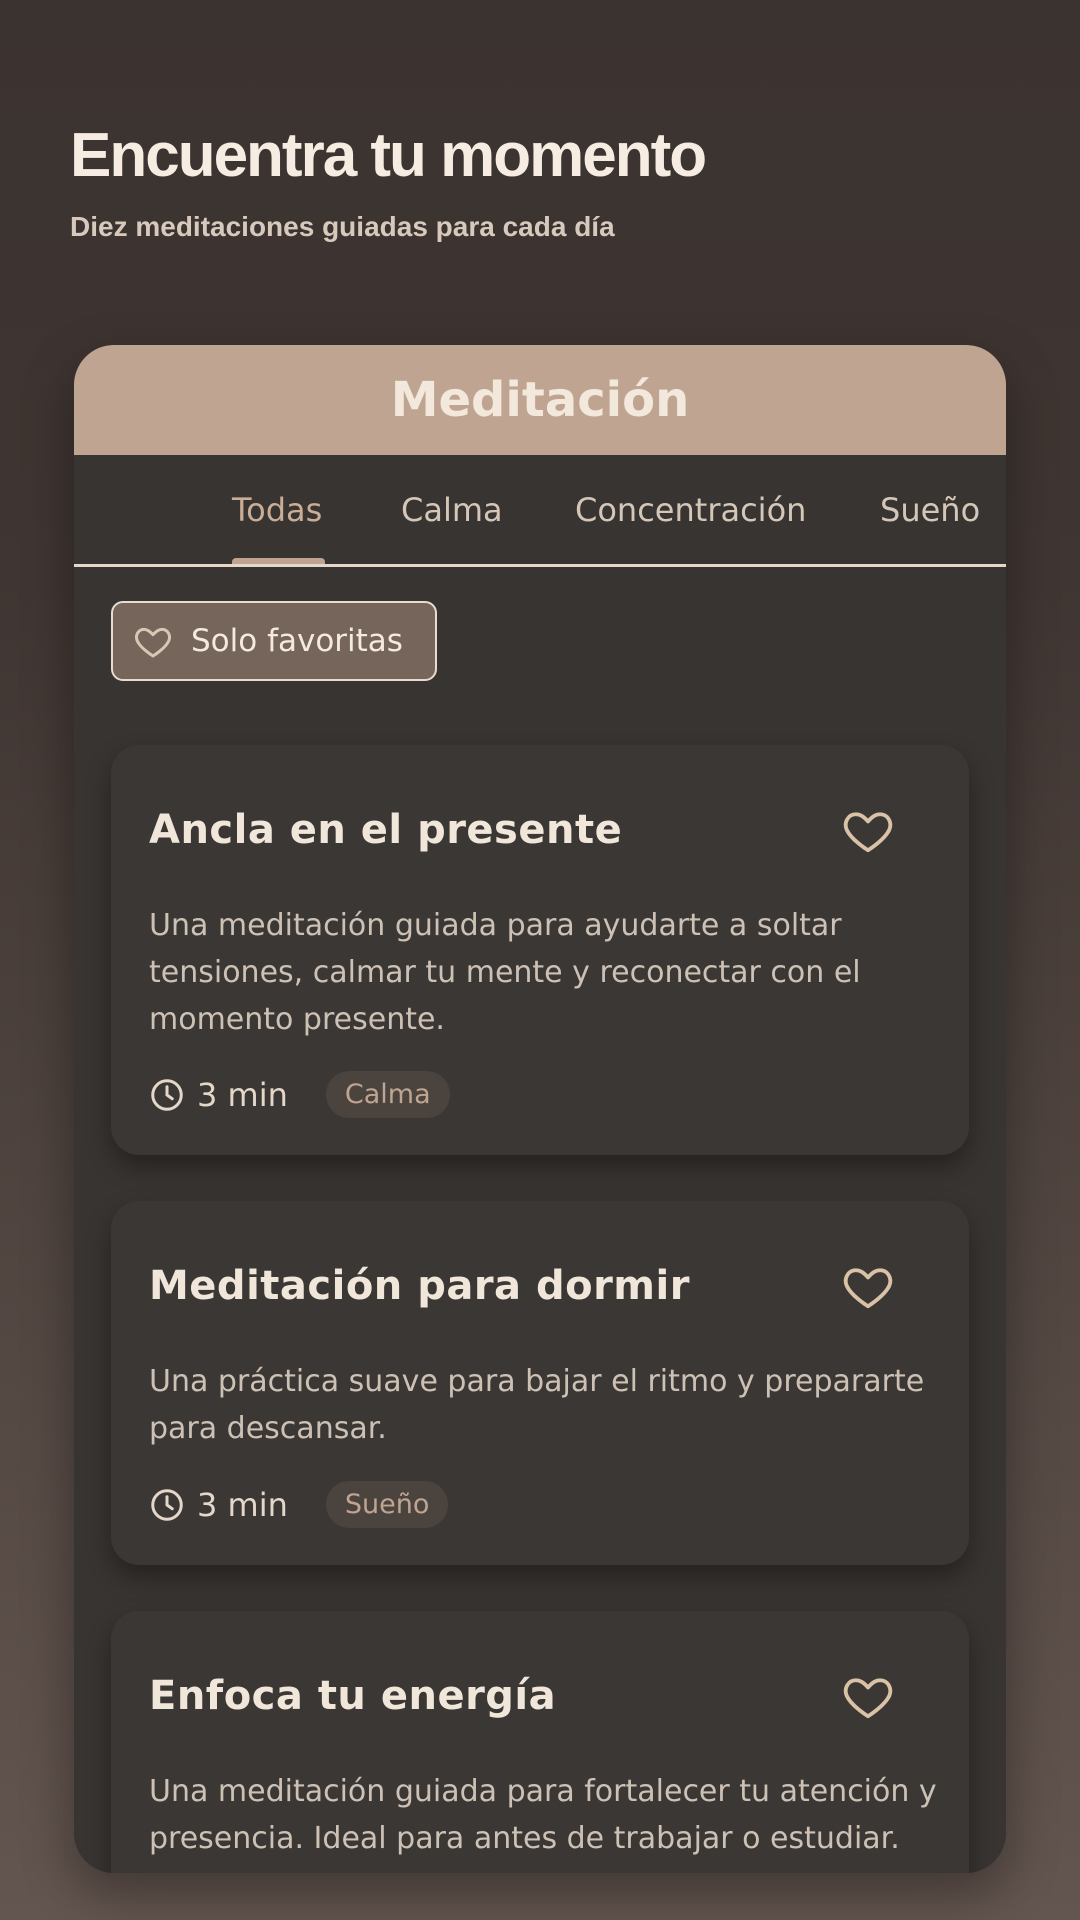 The image size is (1080, 1920). I want to click on page-title: Encuentra tu momento, so click(388, 155).